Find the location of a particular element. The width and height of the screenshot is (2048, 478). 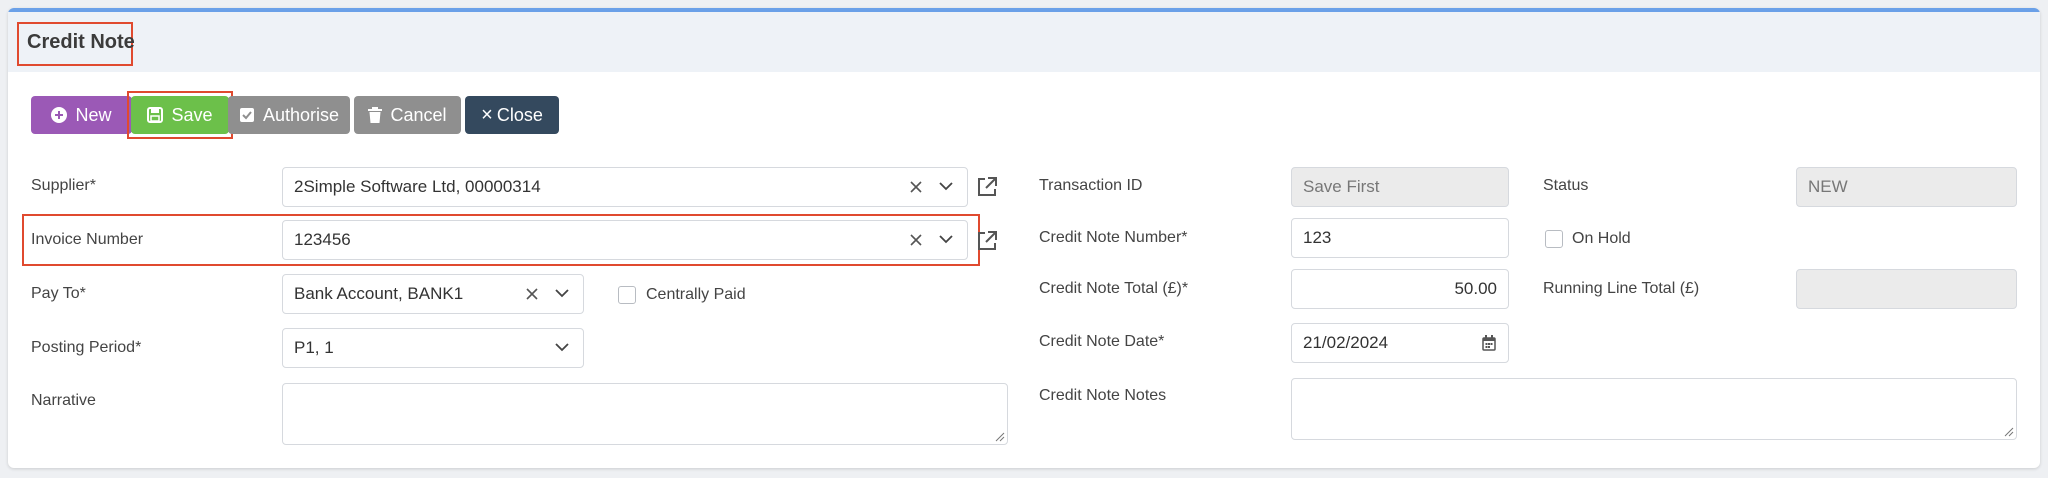

supplier-value: 2Simple Software Ltd, 00000314 is located at coordinates (417, 186).